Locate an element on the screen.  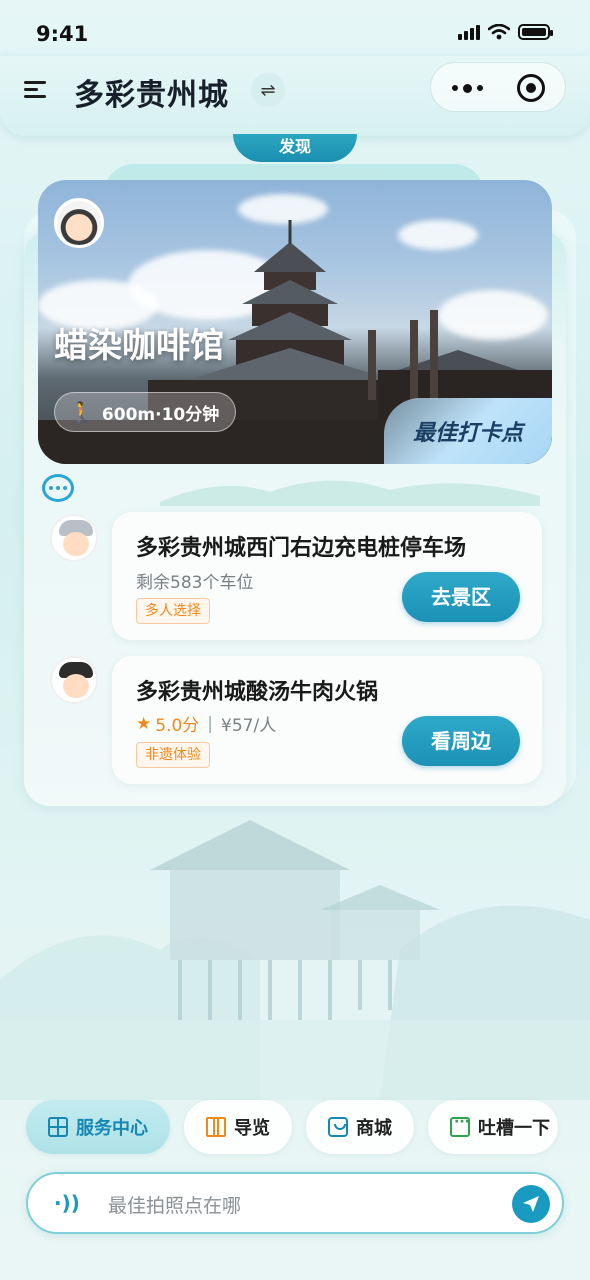
hero-title: 蜡染咖啡馆 is located at coordinates (139, 346).